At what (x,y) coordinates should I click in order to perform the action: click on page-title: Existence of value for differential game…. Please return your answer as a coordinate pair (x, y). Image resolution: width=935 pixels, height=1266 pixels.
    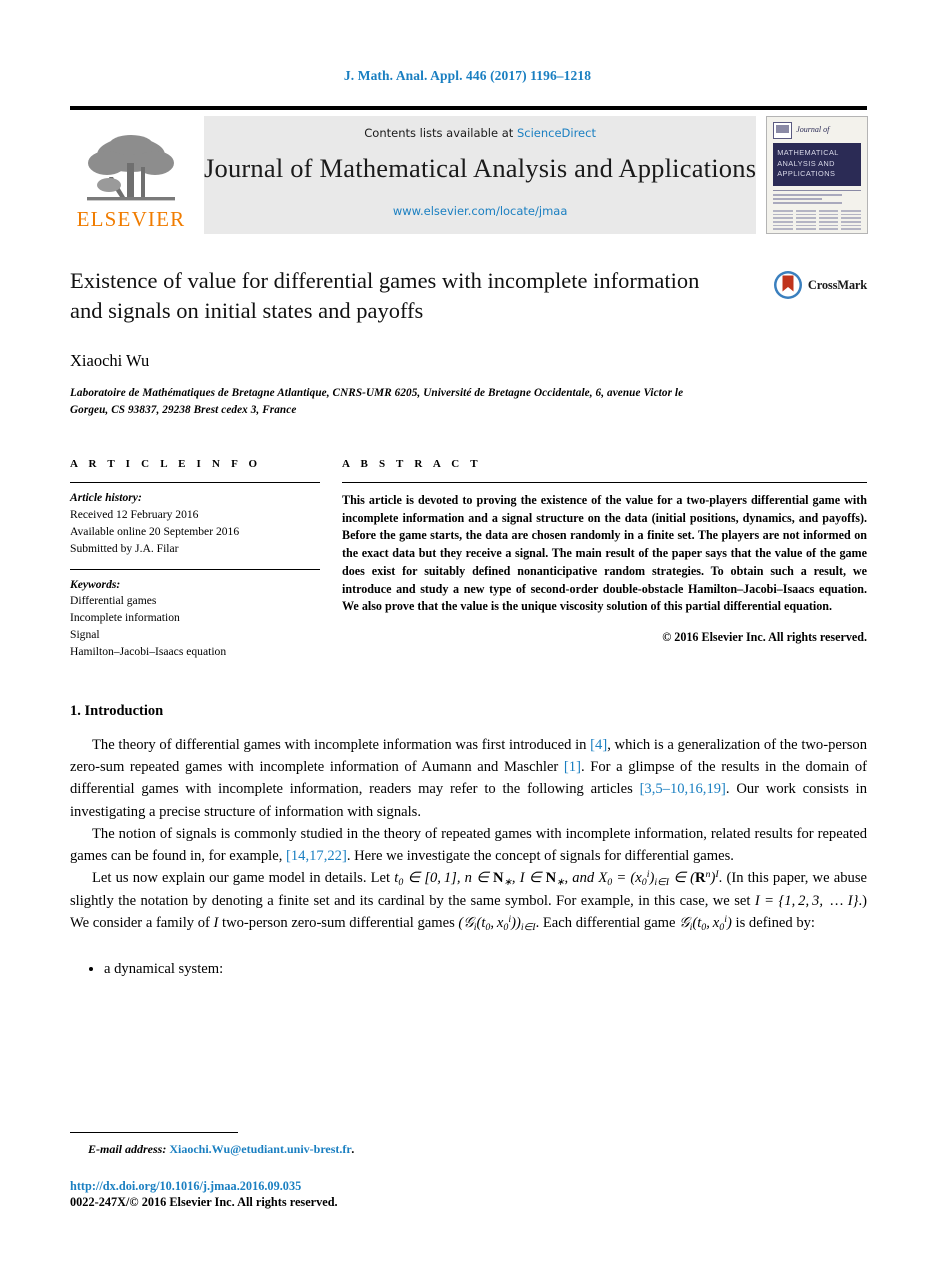
    Looking at the image, I should click on (385, 295).